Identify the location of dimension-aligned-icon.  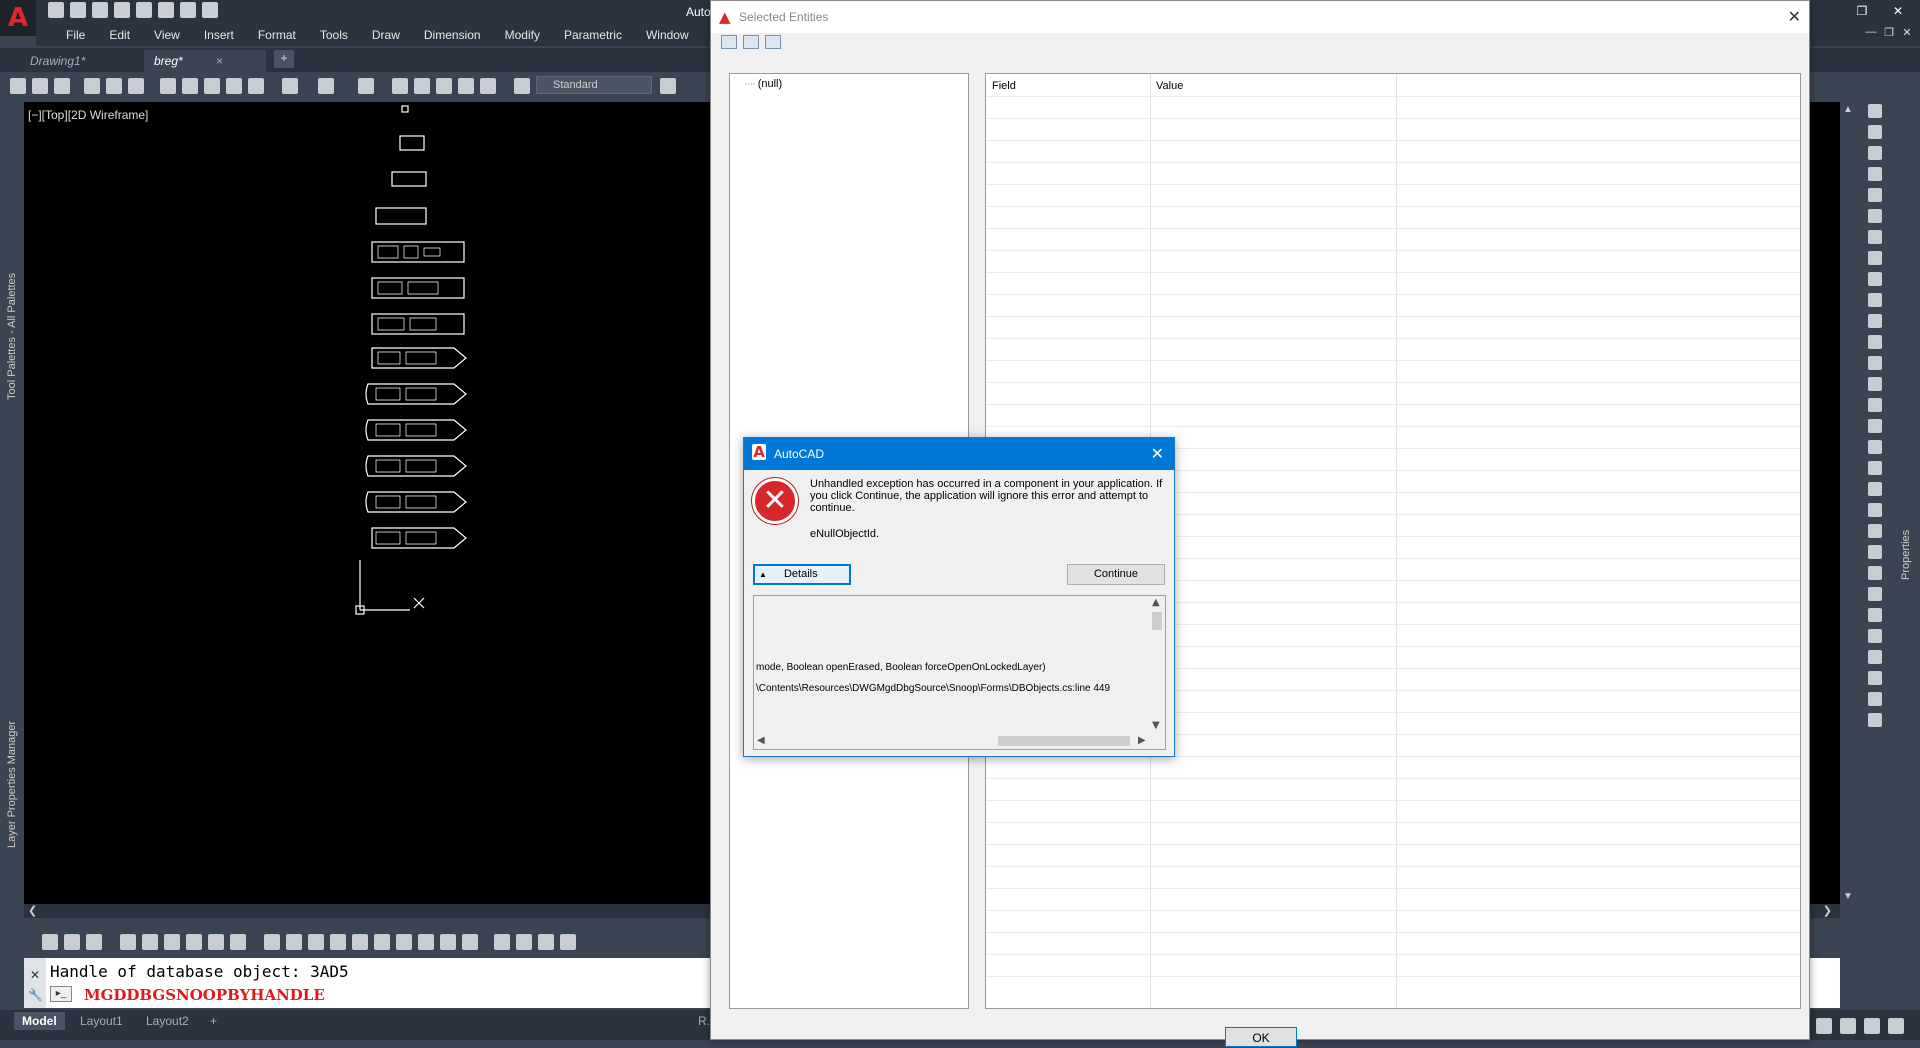
(1875, 468).